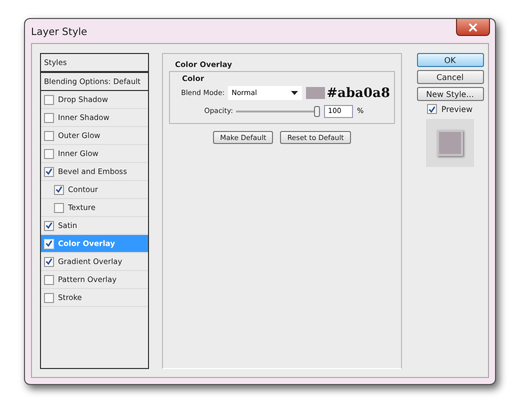 The height and width of the screenshot is (401, 520). What do you see at coordinates (457, 109) in the screenshot?
I see `checkbox-label: Preview` at bounding box center [457, 109].